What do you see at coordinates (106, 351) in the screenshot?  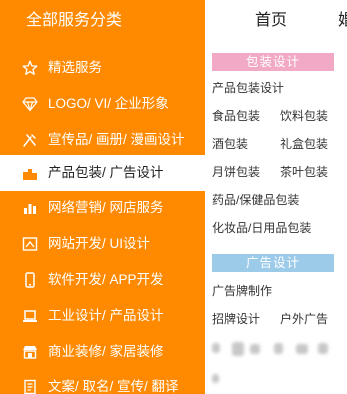 I see `sidebar-item-label: 商业装修/ 家居装修` at bounding box center [106, 351].